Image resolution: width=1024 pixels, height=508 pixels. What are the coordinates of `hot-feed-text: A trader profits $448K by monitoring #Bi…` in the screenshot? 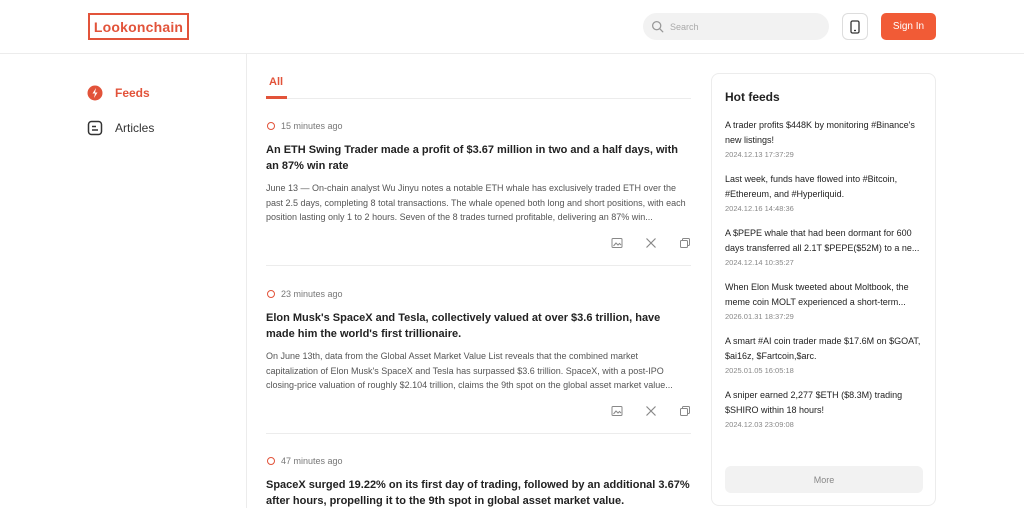 It's located at (823, 132).